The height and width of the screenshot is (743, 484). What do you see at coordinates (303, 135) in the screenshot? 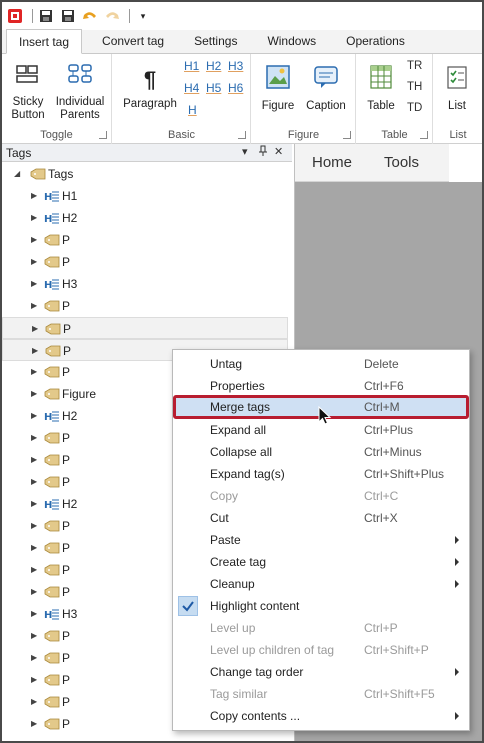
I see `figure-group-label: Figure` at bounding box center [303, 135].